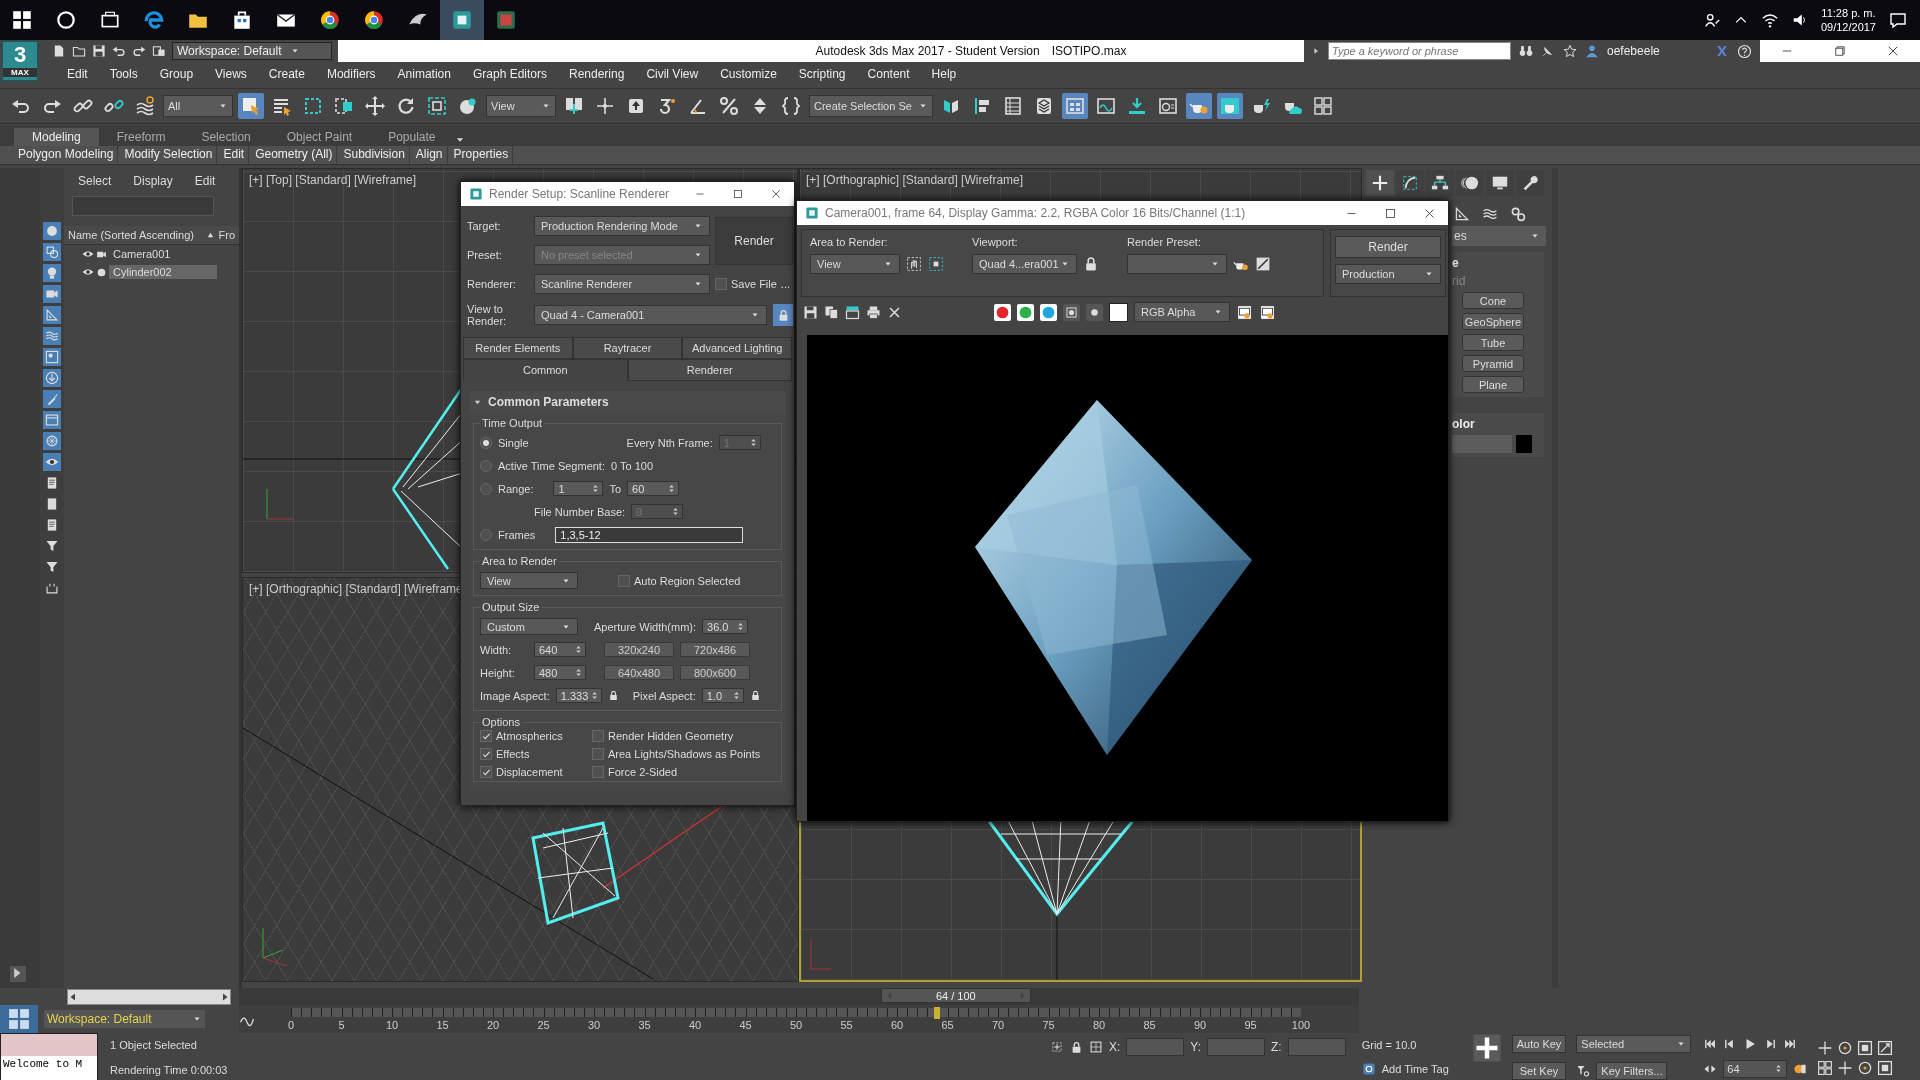 The image size is (1920, 1080). What do you see at coordinates (511, 607) in the screenshot?
I see `group-title: Output Size` at bounding box center [511, 607].